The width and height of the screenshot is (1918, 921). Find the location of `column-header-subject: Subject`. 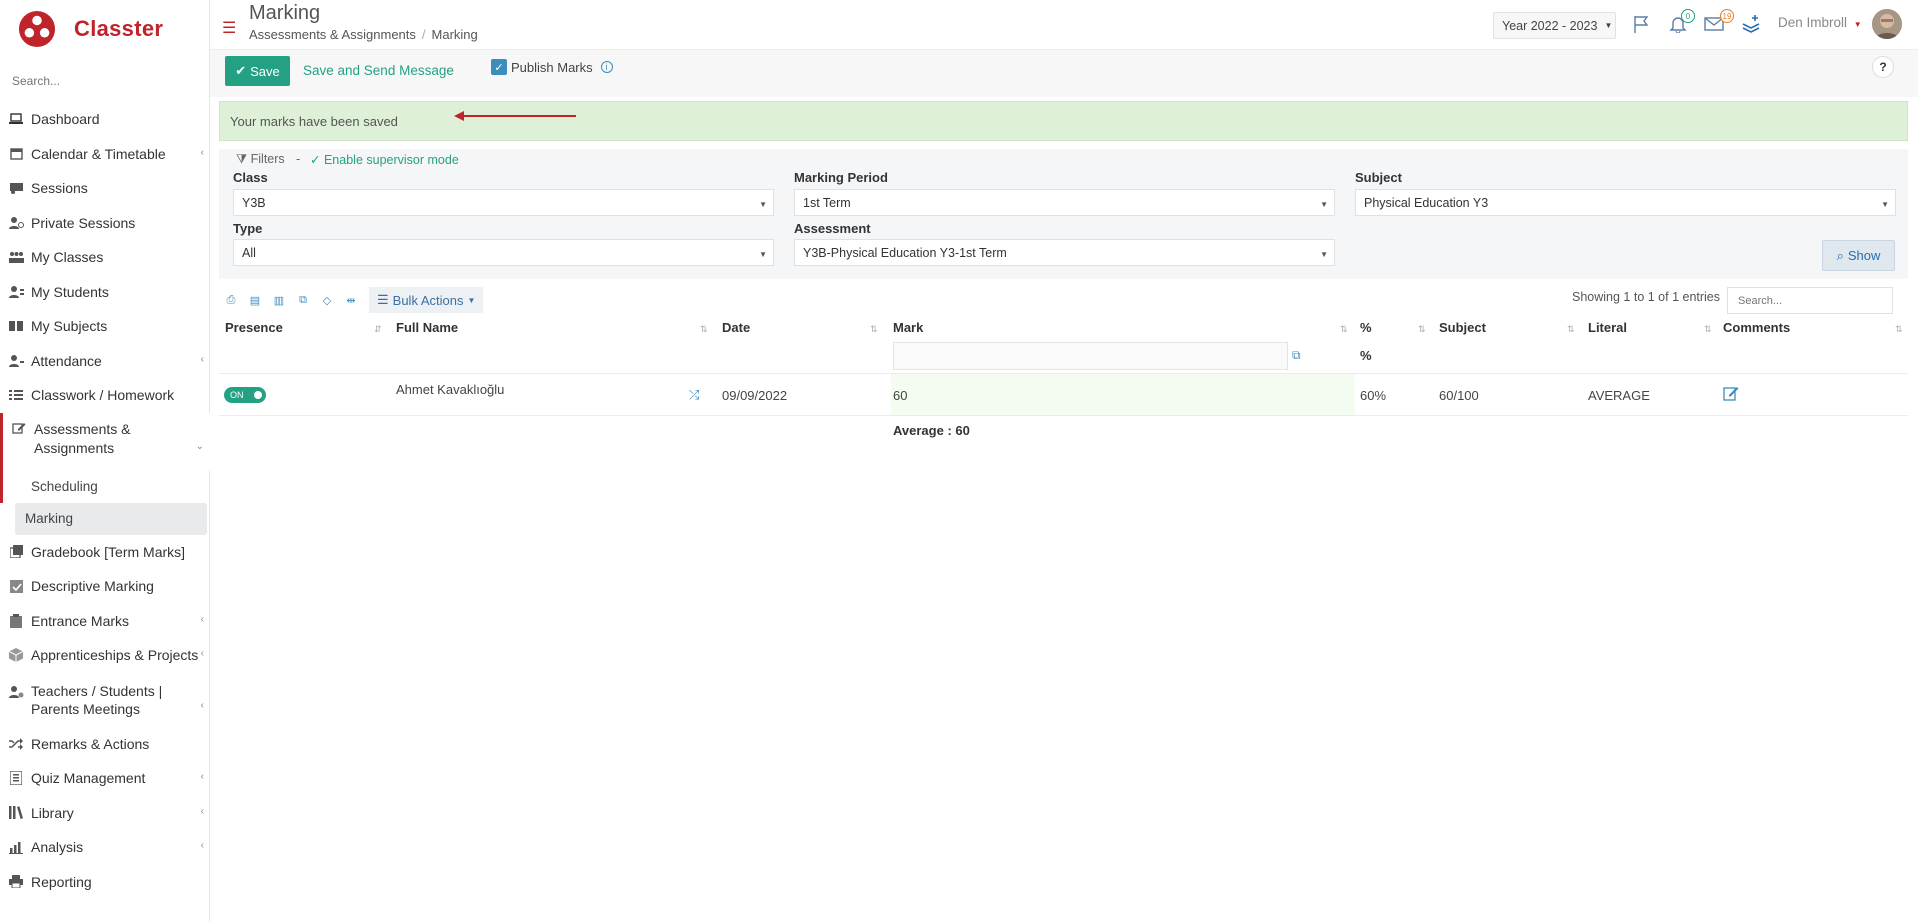

column-header-subject: Subject is located at coordinates (1462, 327).